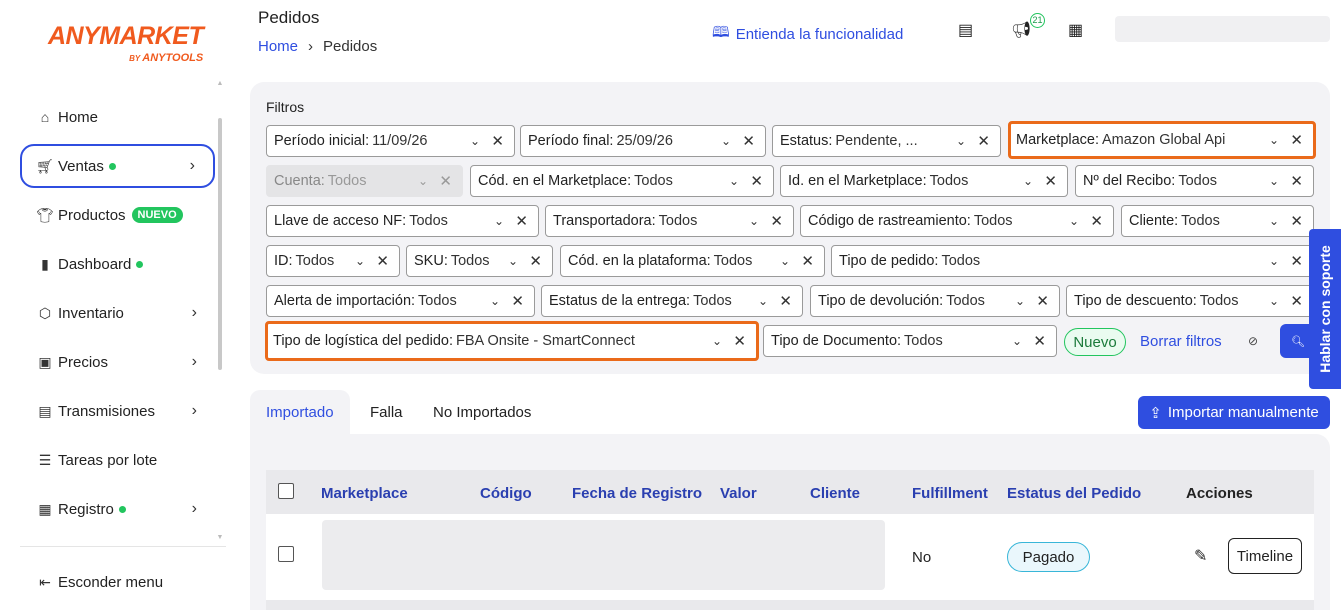  I want to click on server-status-icon: ▤, so click(965, 30).